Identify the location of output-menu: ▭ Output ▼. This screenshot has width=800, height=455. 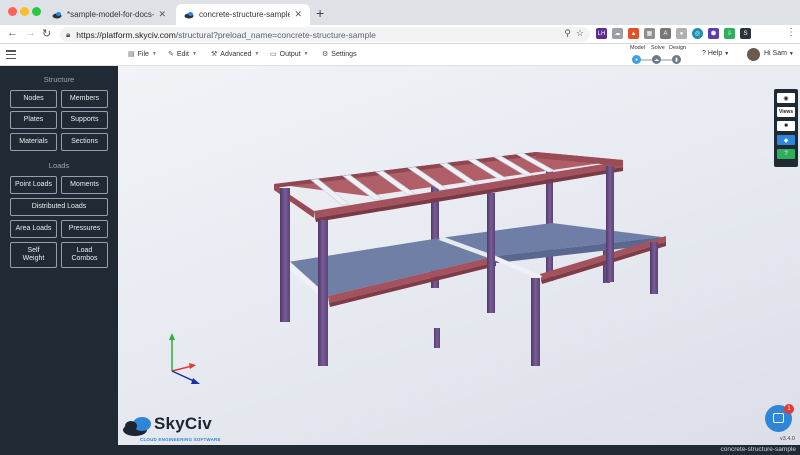
(289, 54).